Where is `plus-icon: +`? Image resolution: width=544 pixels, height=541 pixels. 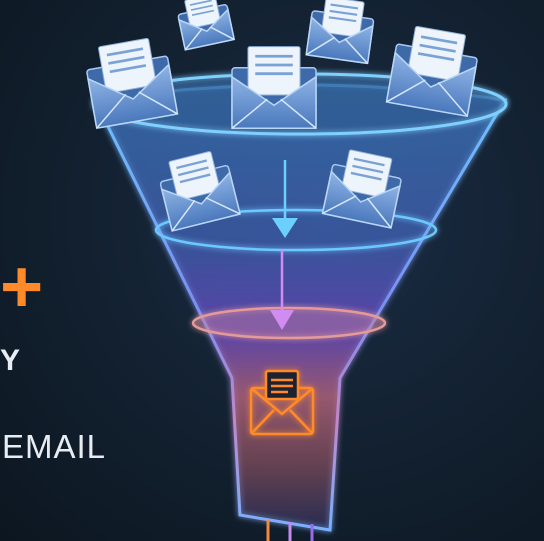
plus-icon: + is located at coordinates (22, 286).